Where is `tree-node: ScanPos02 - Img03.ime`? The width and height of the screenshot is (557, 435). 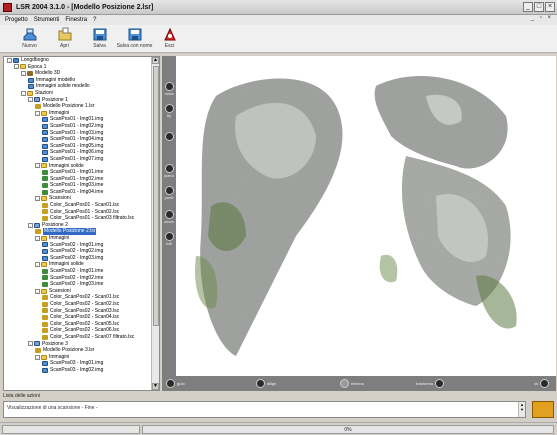 tree-node: ScanPos02 - Img03.ime is located at coordinates (77, 284).